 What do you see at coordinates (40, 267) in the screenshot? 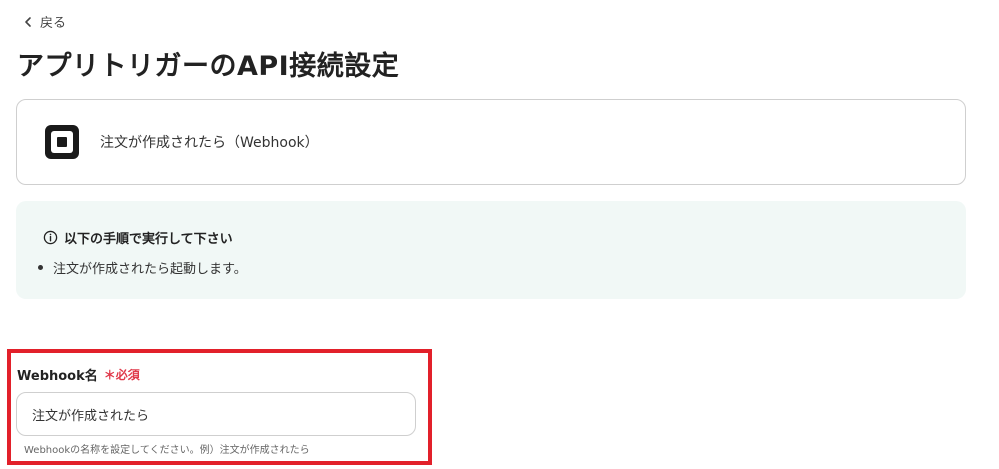
I see `bullet-icon` at bounding box center [40, 267].